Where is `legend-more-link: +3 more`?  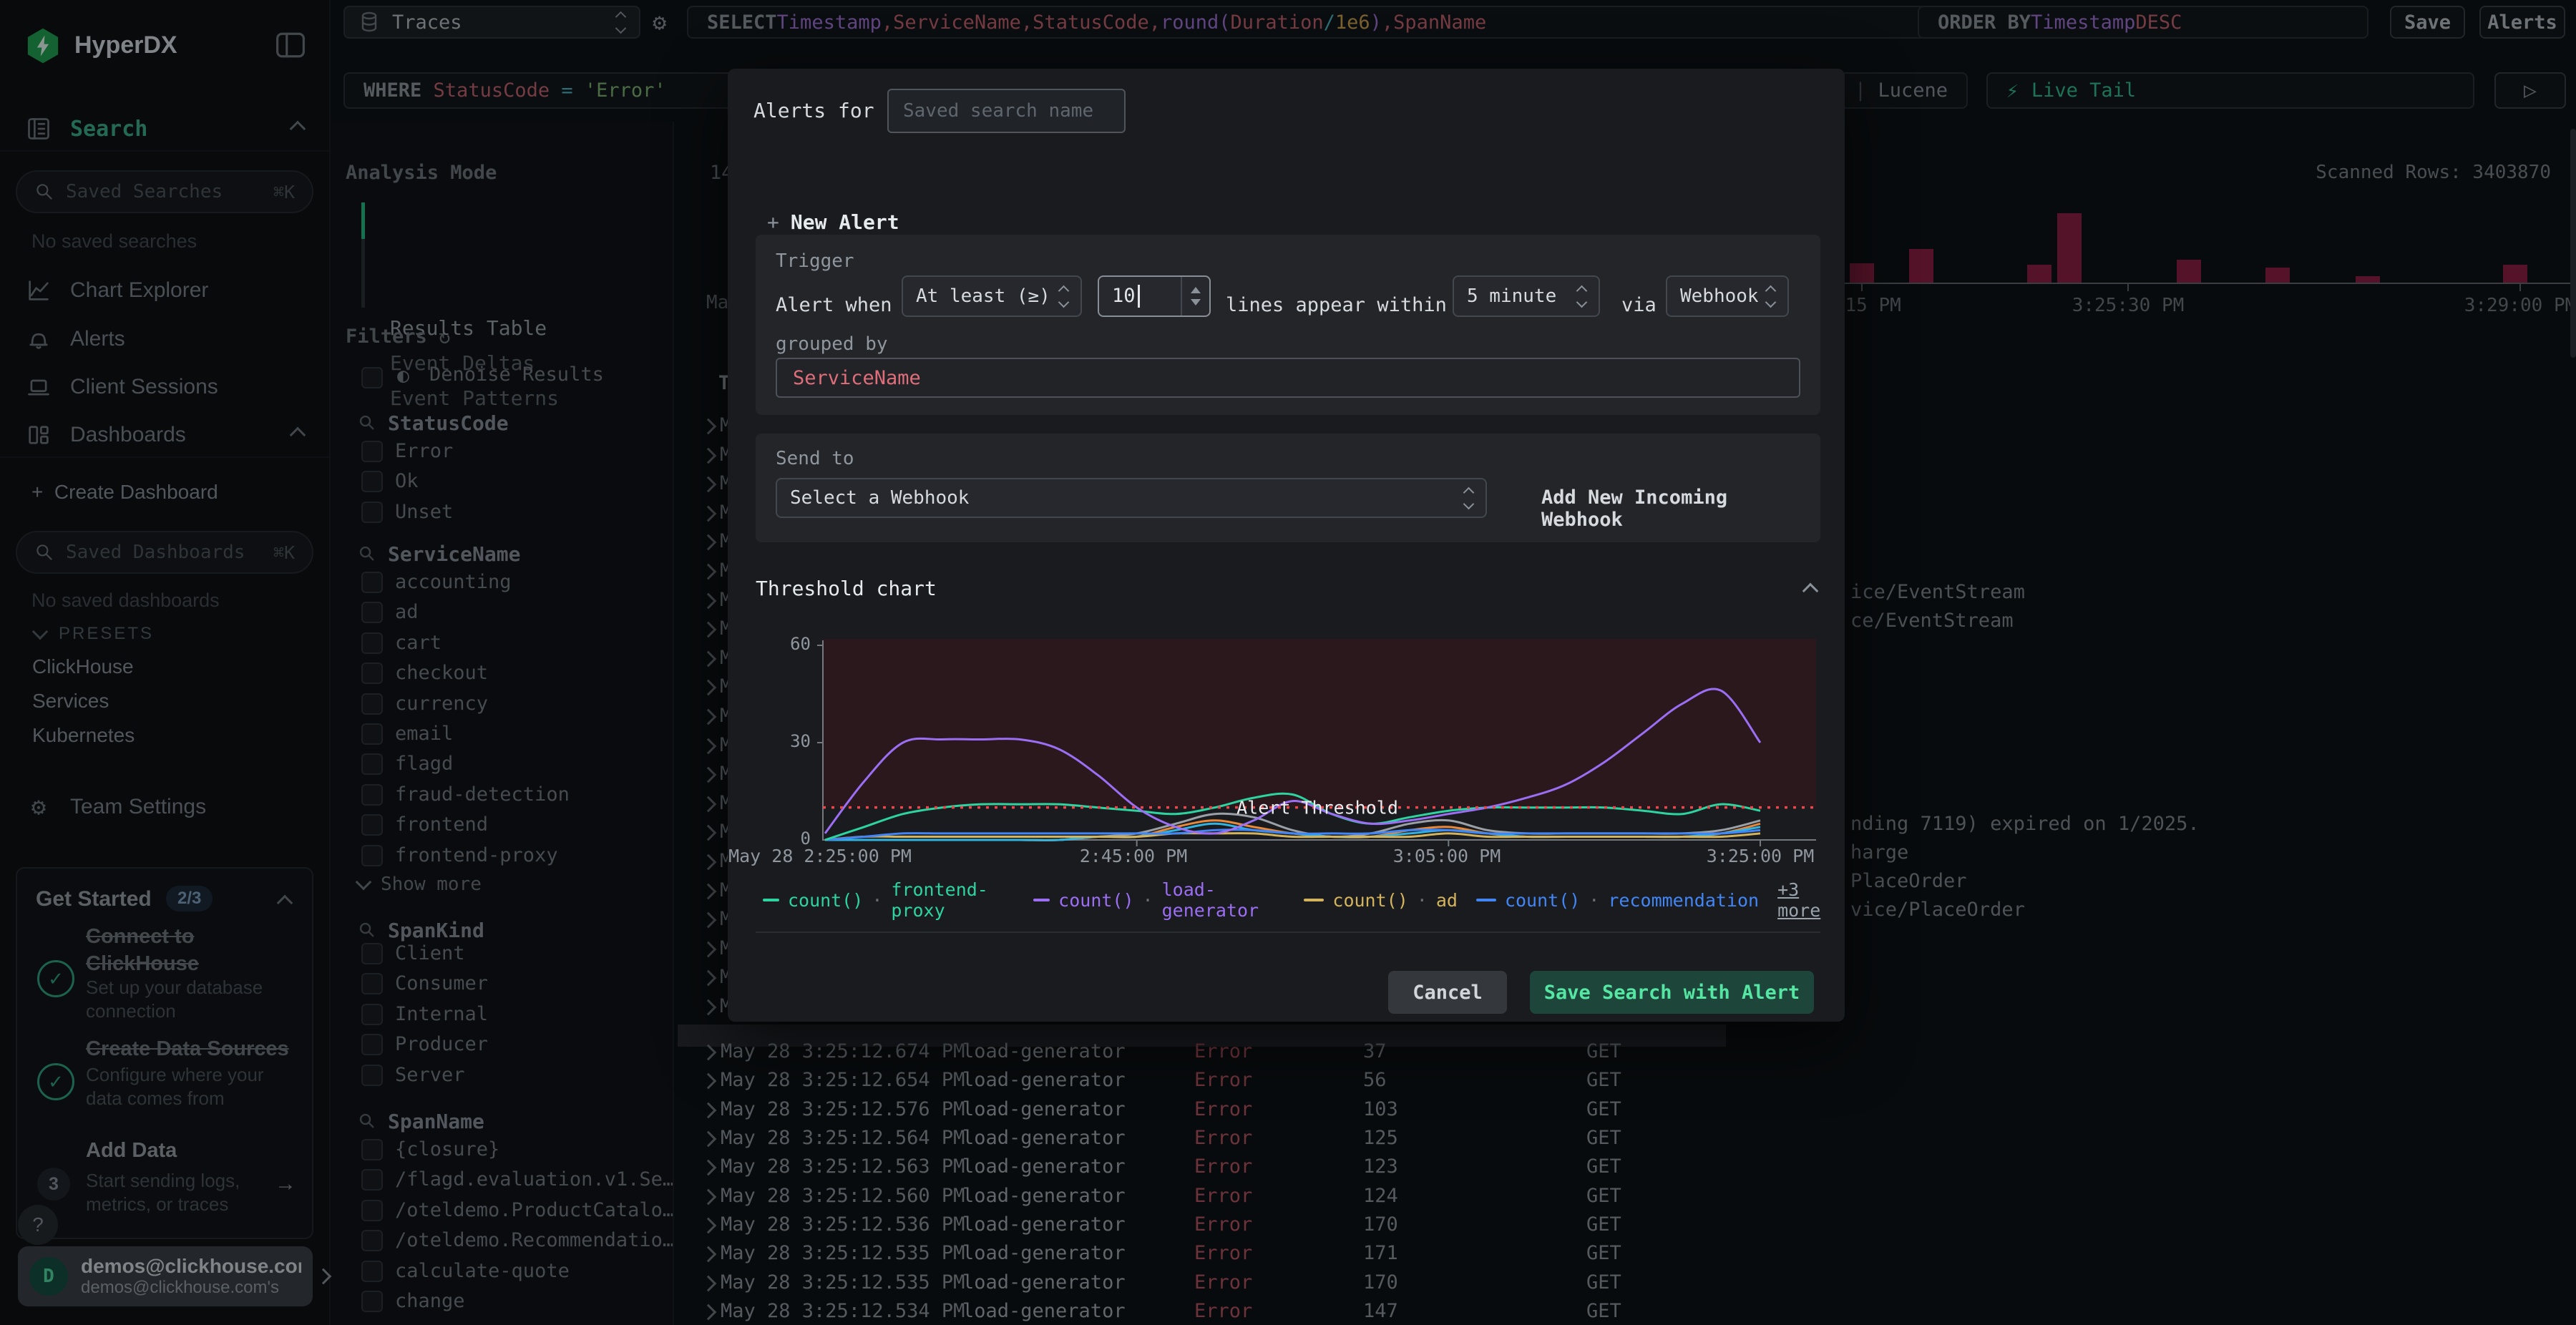 legend-more-link: +3 more is located at coordinates (1811, 900).